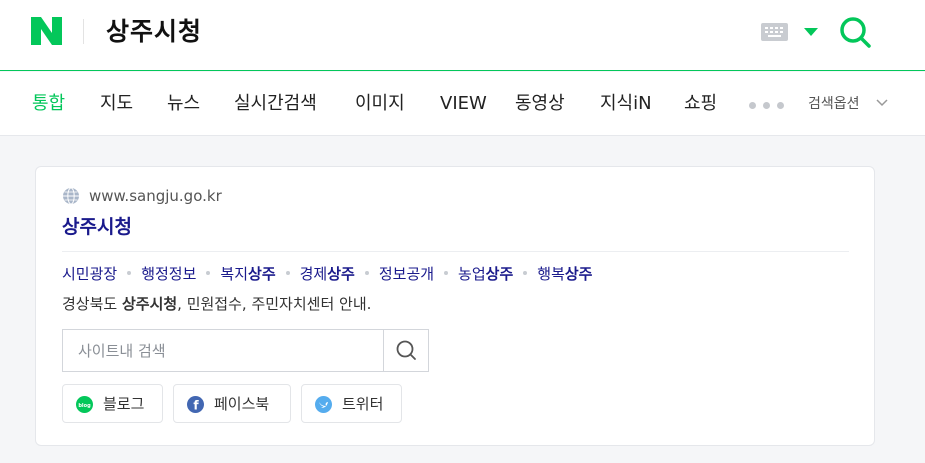 The height and width of the screenshot is (463, 925). Describe the element at coordinates (247, 274) in the screenshot. I see `sitelink-welfare: 복지상주` at that location.